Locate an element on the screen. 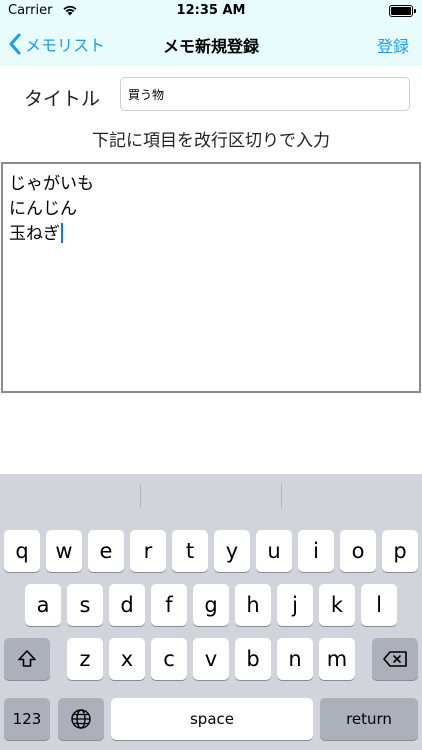 The width and height of the screenshot is (422, 750). key-a: a is located at coordinates (43, 605).